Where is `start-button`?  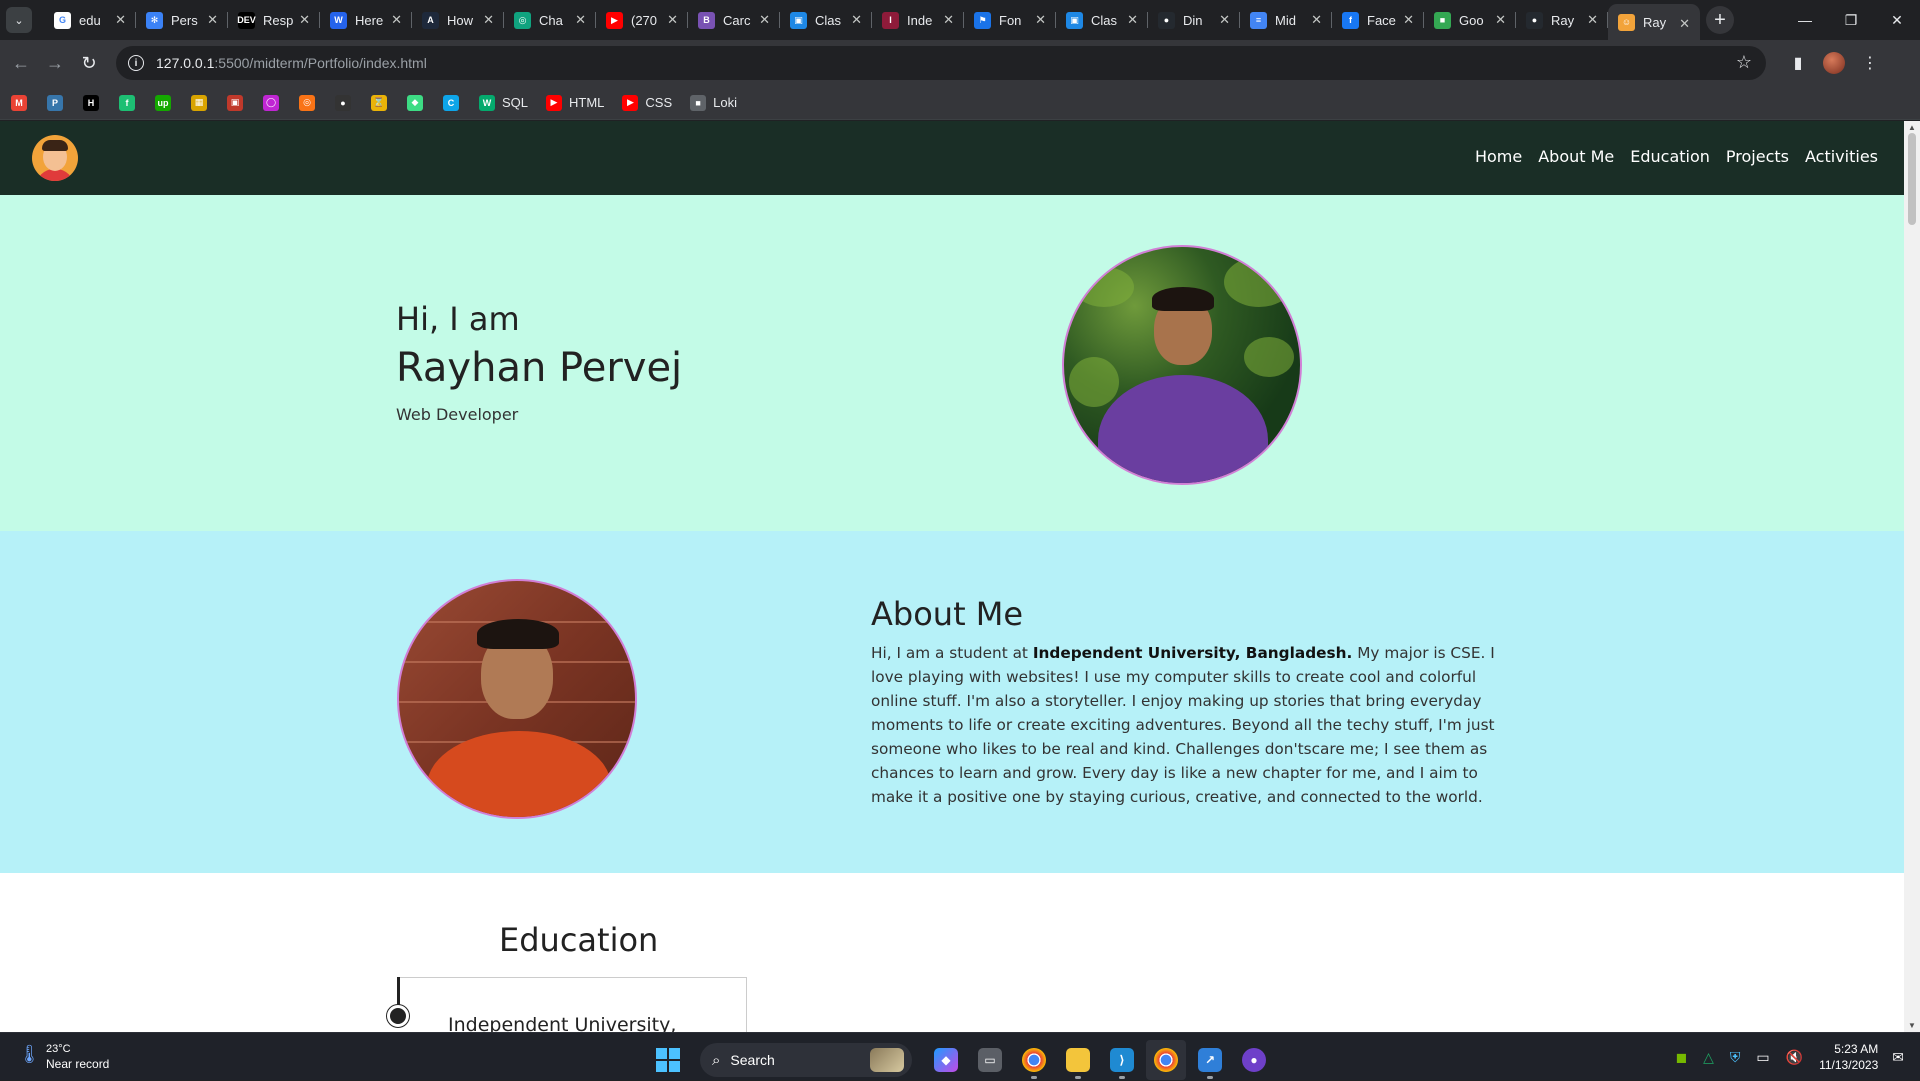 start-button is located at coordinates (668, 1060).